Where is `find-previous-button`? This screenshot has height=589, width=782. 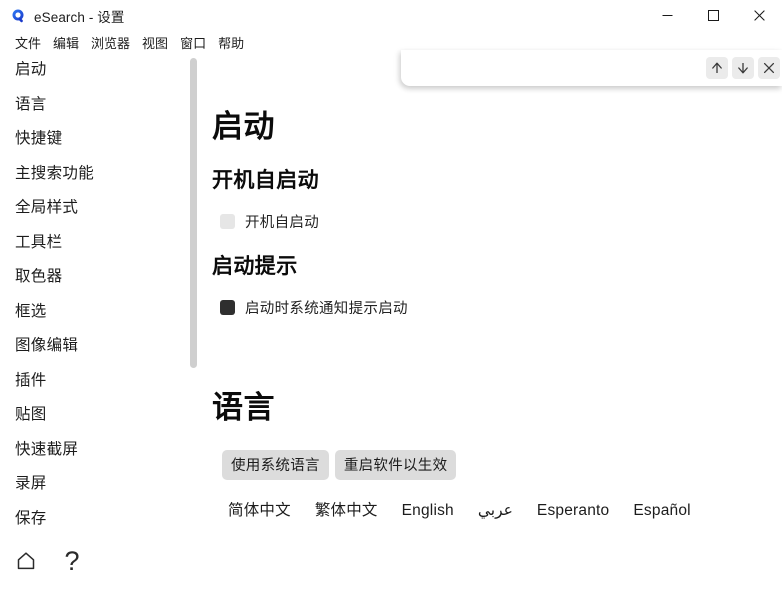
find-previous-button is located at coordinates (717, 68).